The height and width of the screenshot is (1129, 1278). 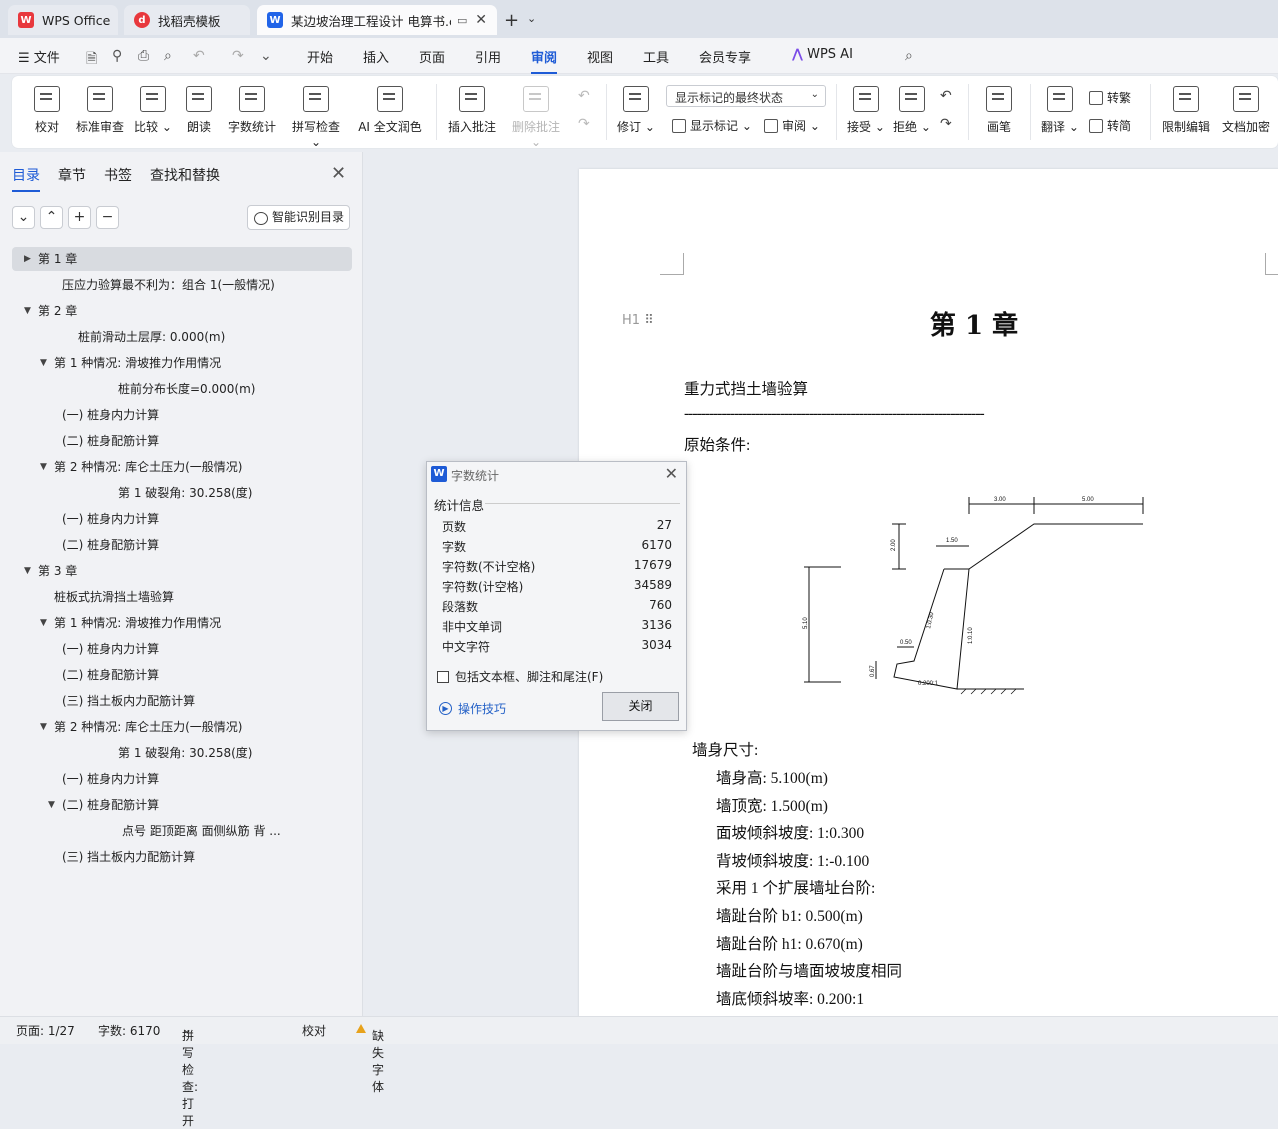 I want to click on checkbox-box, so click(x=443, y=676).